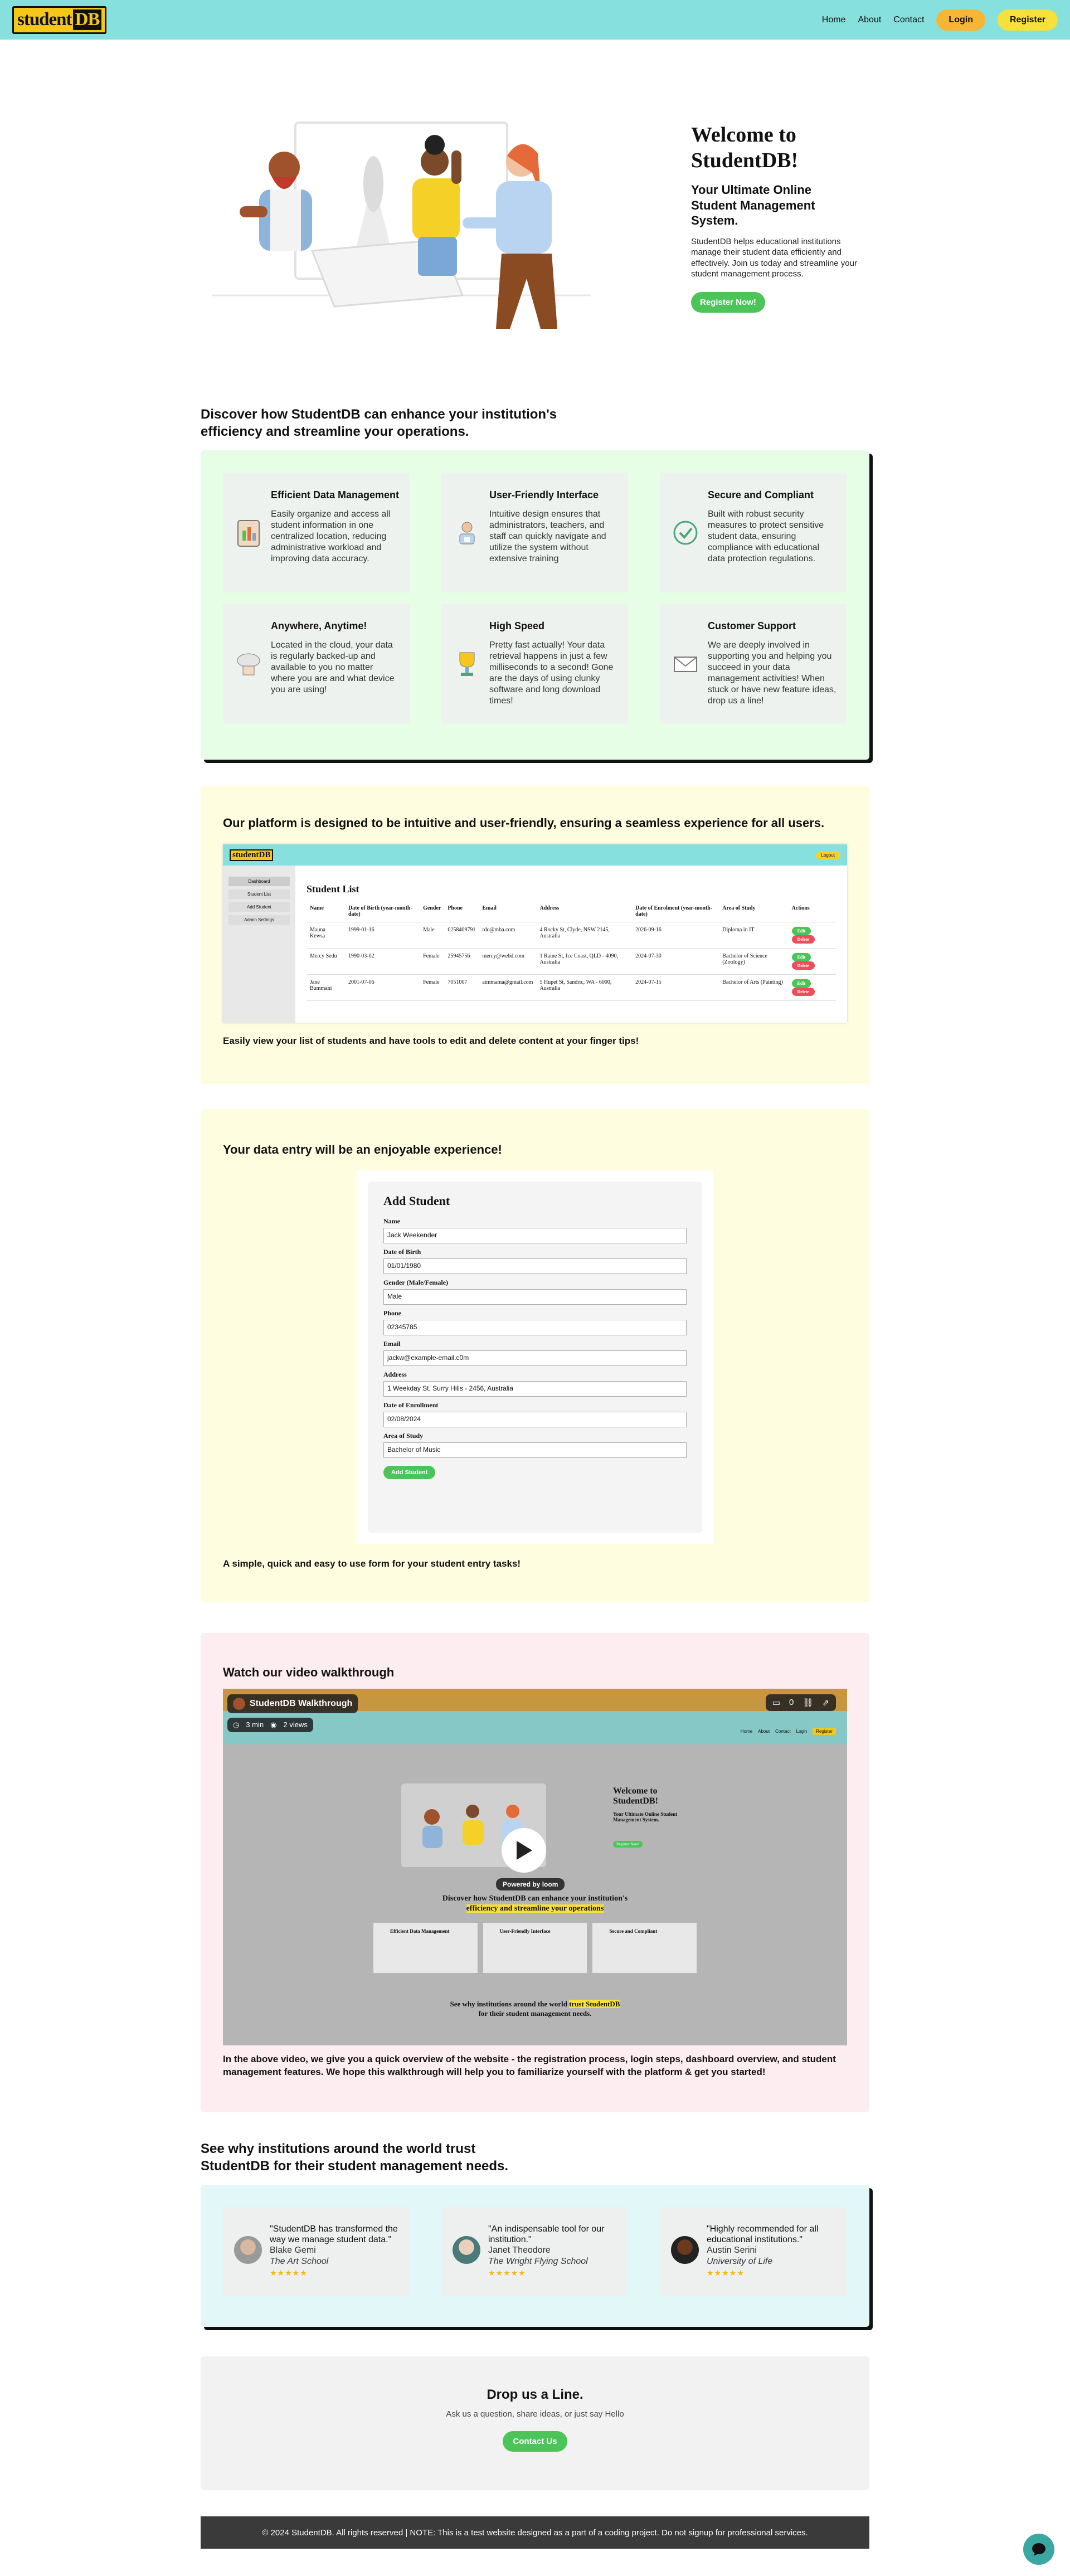  What do you see at coordinates (594, 2004) in the screenshot?
I see `inner-see-highlight: trust StudentDB` at bounding box center [594, 2004].